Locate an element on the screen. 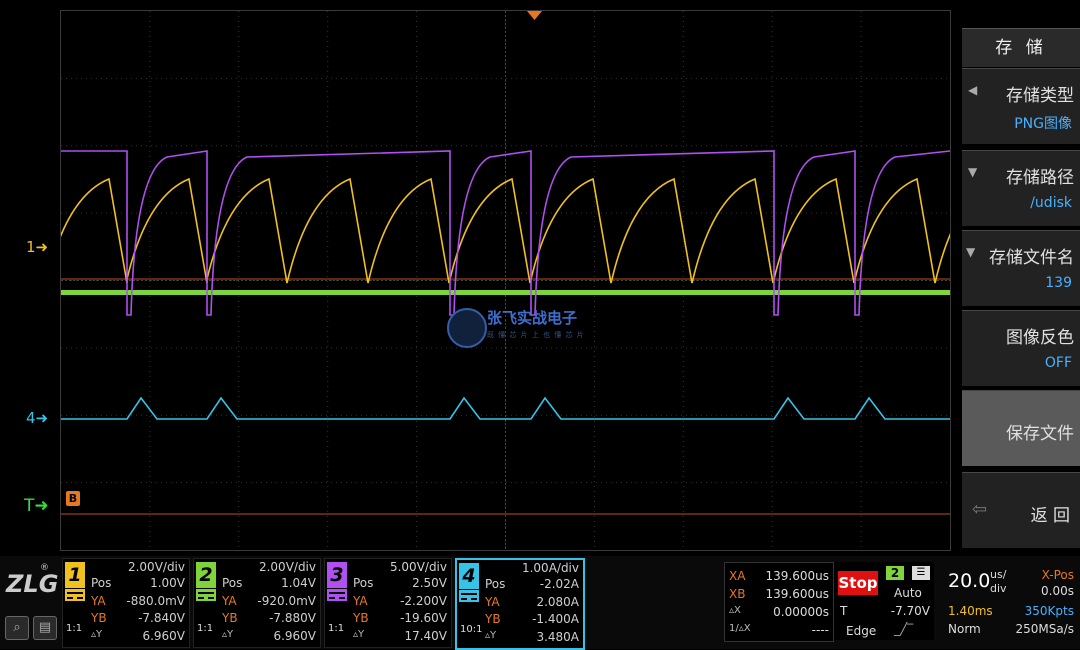 The width and height of the screenshot is (1080, 650). yb-value: -19.60V is located at coordinates (423, 618).